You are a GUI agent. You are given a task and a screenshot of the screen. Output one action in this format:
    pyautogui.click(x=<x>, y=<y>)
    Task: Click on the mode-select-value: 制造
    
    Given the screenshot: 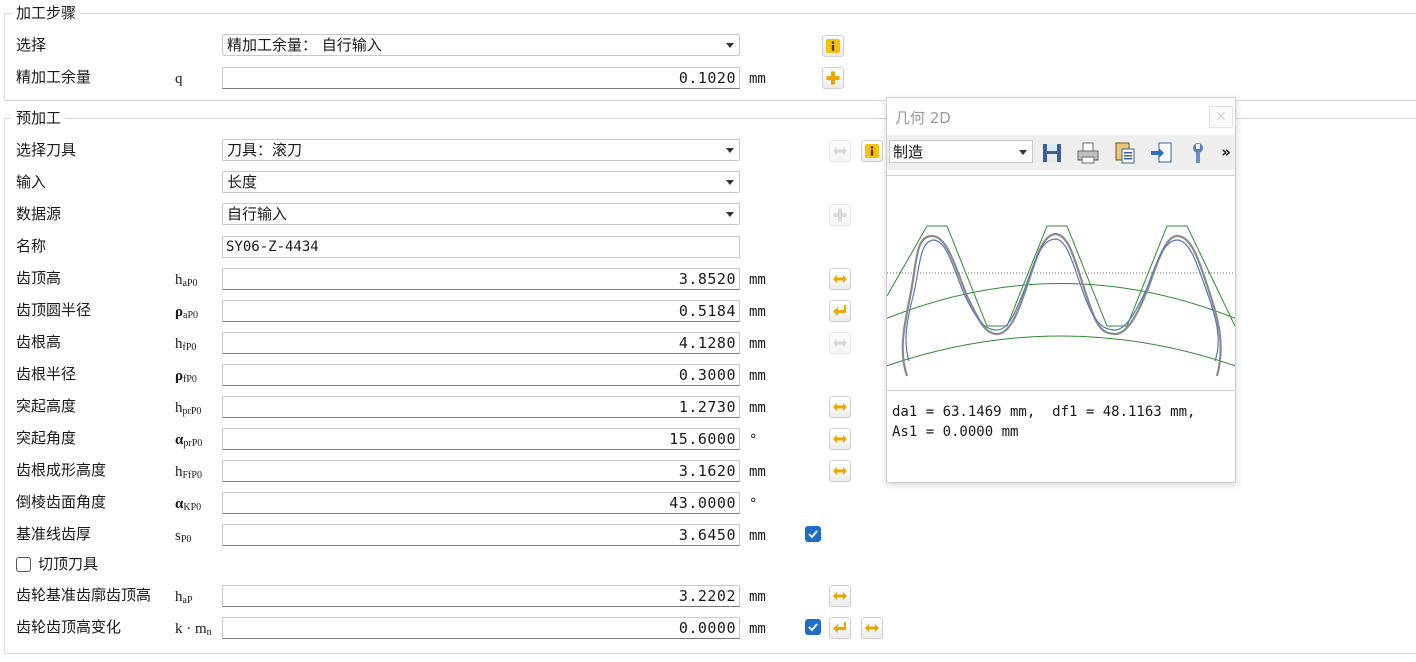 What is the action you would take?
    pyautogui.click(x=908, y=152)
    